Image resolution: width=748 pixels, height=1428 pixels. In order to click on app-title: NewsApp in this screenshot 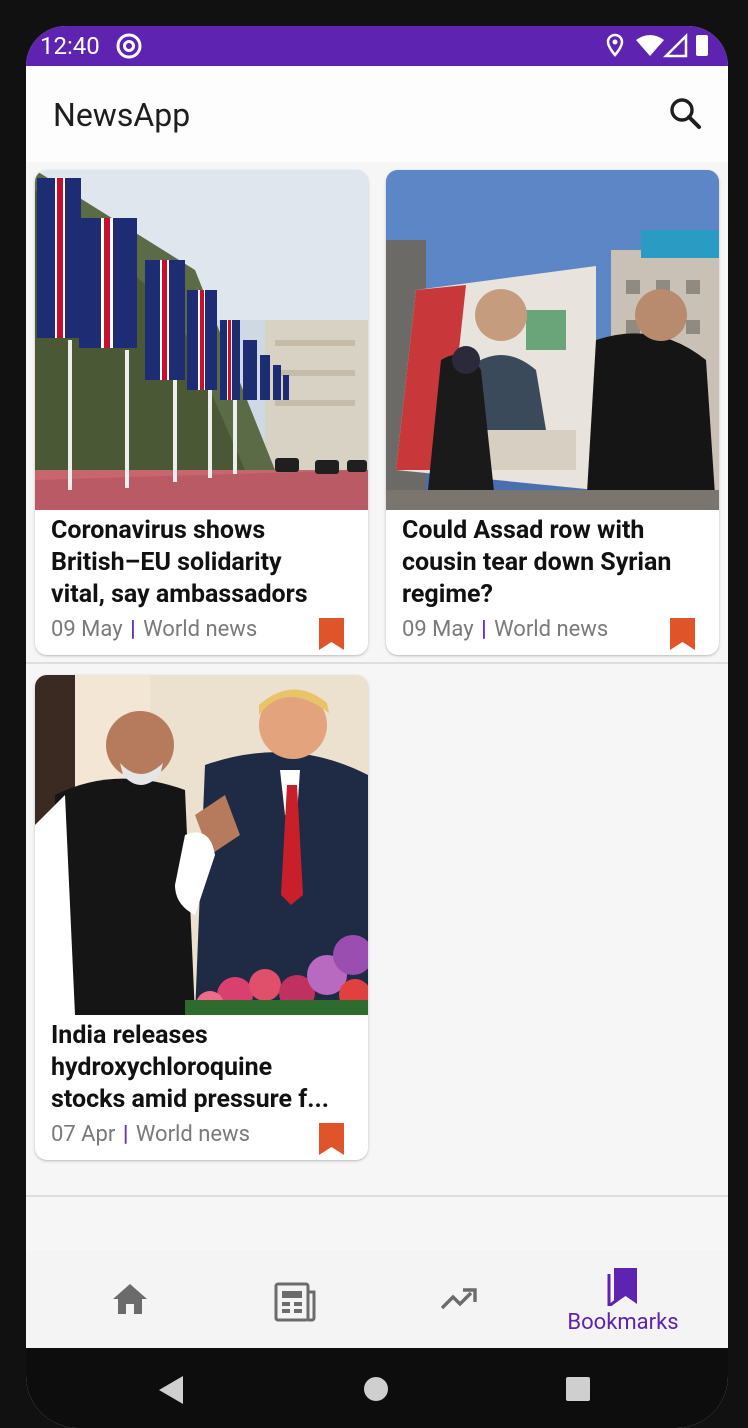, I will do `click(122, 115)`.